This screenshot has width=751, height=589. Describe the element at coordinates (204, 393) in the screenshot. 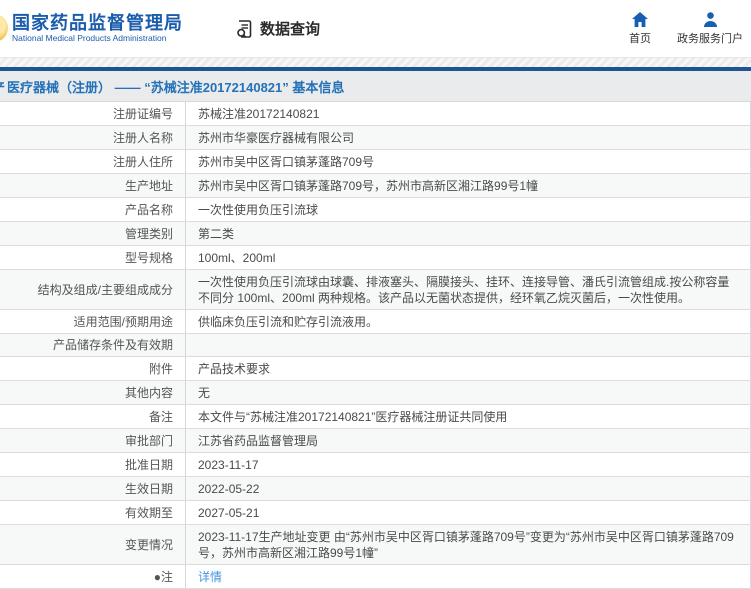

I see `row-value: 无` at that location.